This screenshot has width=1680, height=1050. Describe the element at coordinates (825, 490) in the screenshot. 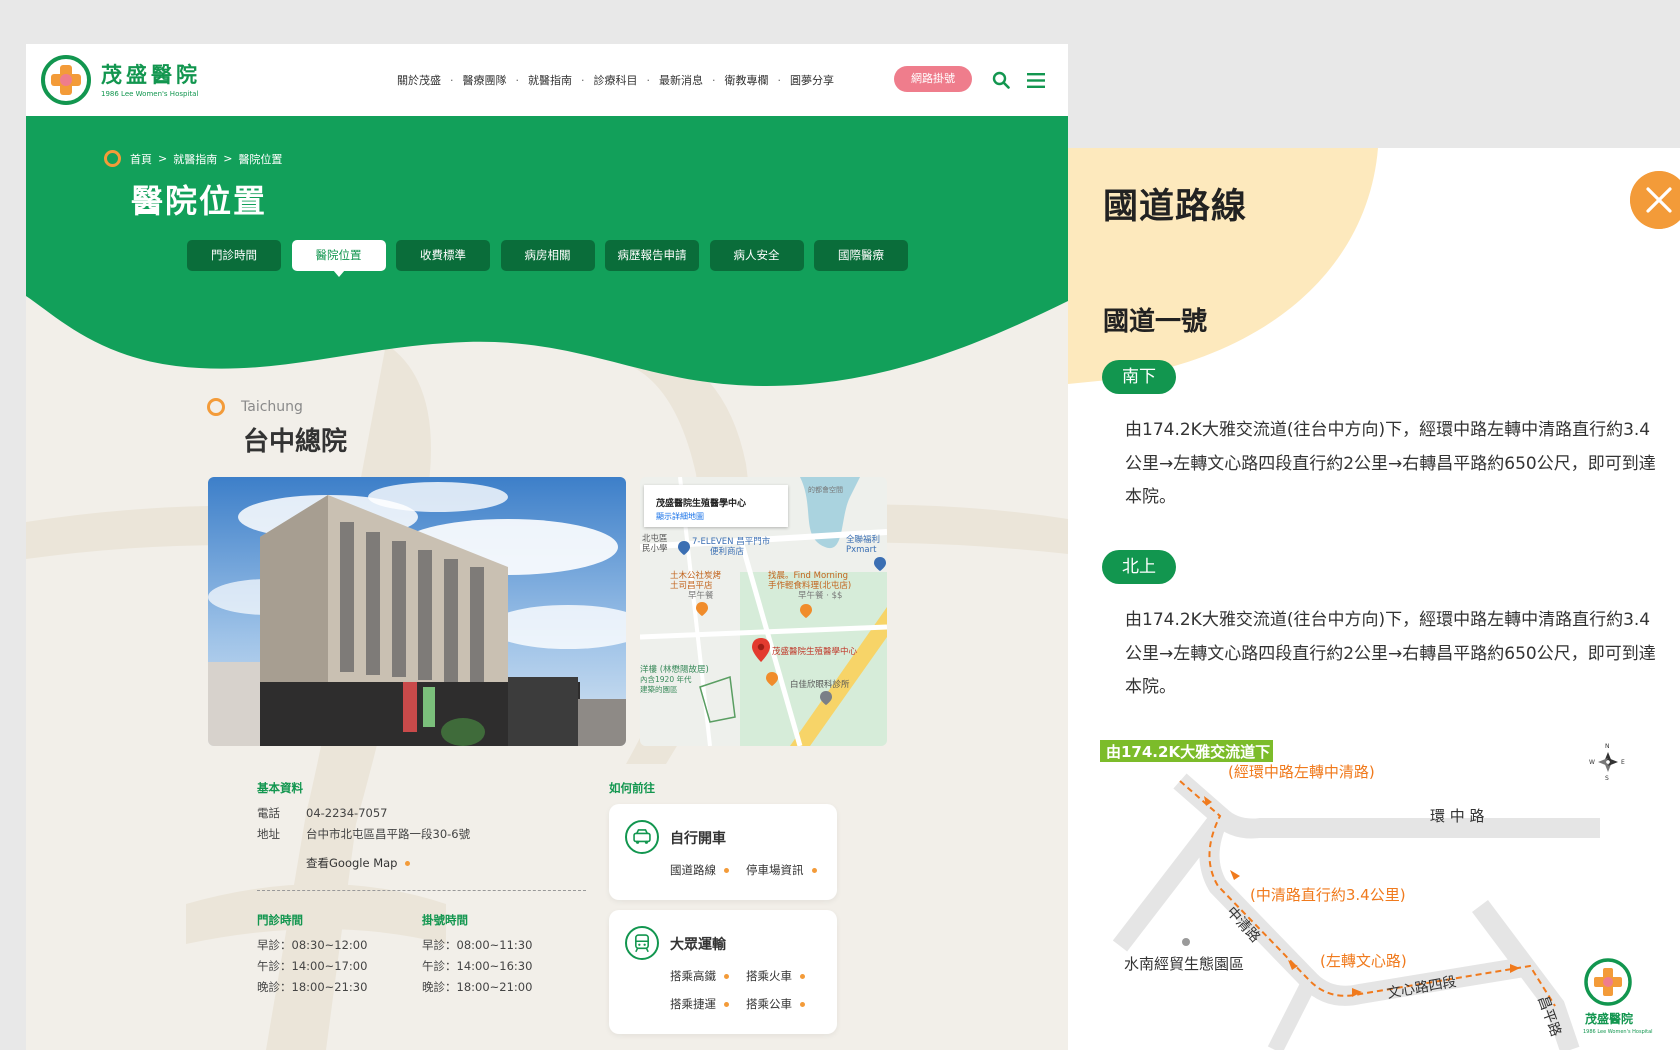

I see `map-label-top: 的都會空間` at that location.